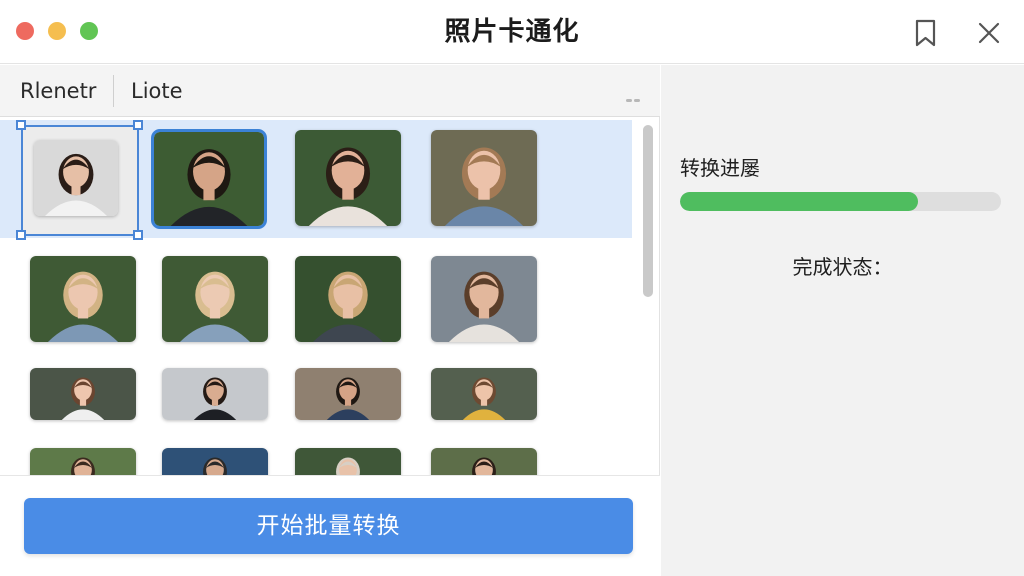  What do you see at coordinates (89, 31) in the screenshot?
I see `maximize-window-button` at bounding box center [89, 31].